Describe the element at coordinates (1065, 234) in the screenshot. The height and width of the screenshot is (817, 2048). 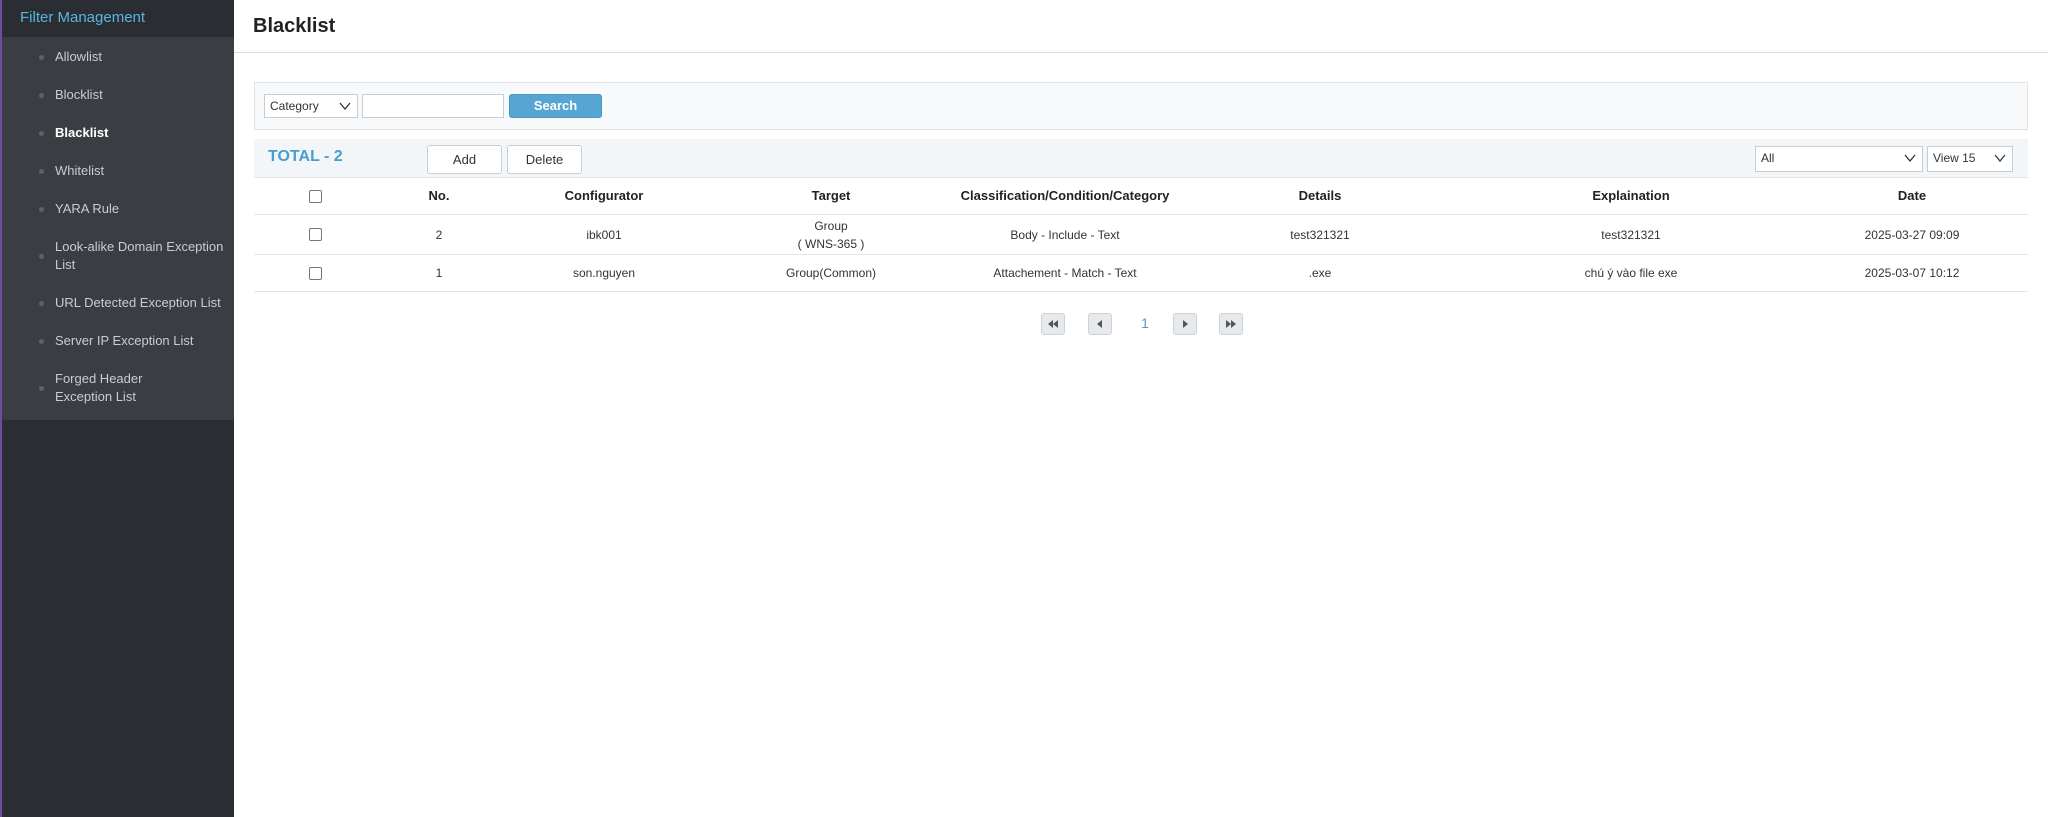
I see `cell-classification: Body - Include - Text` at that location.